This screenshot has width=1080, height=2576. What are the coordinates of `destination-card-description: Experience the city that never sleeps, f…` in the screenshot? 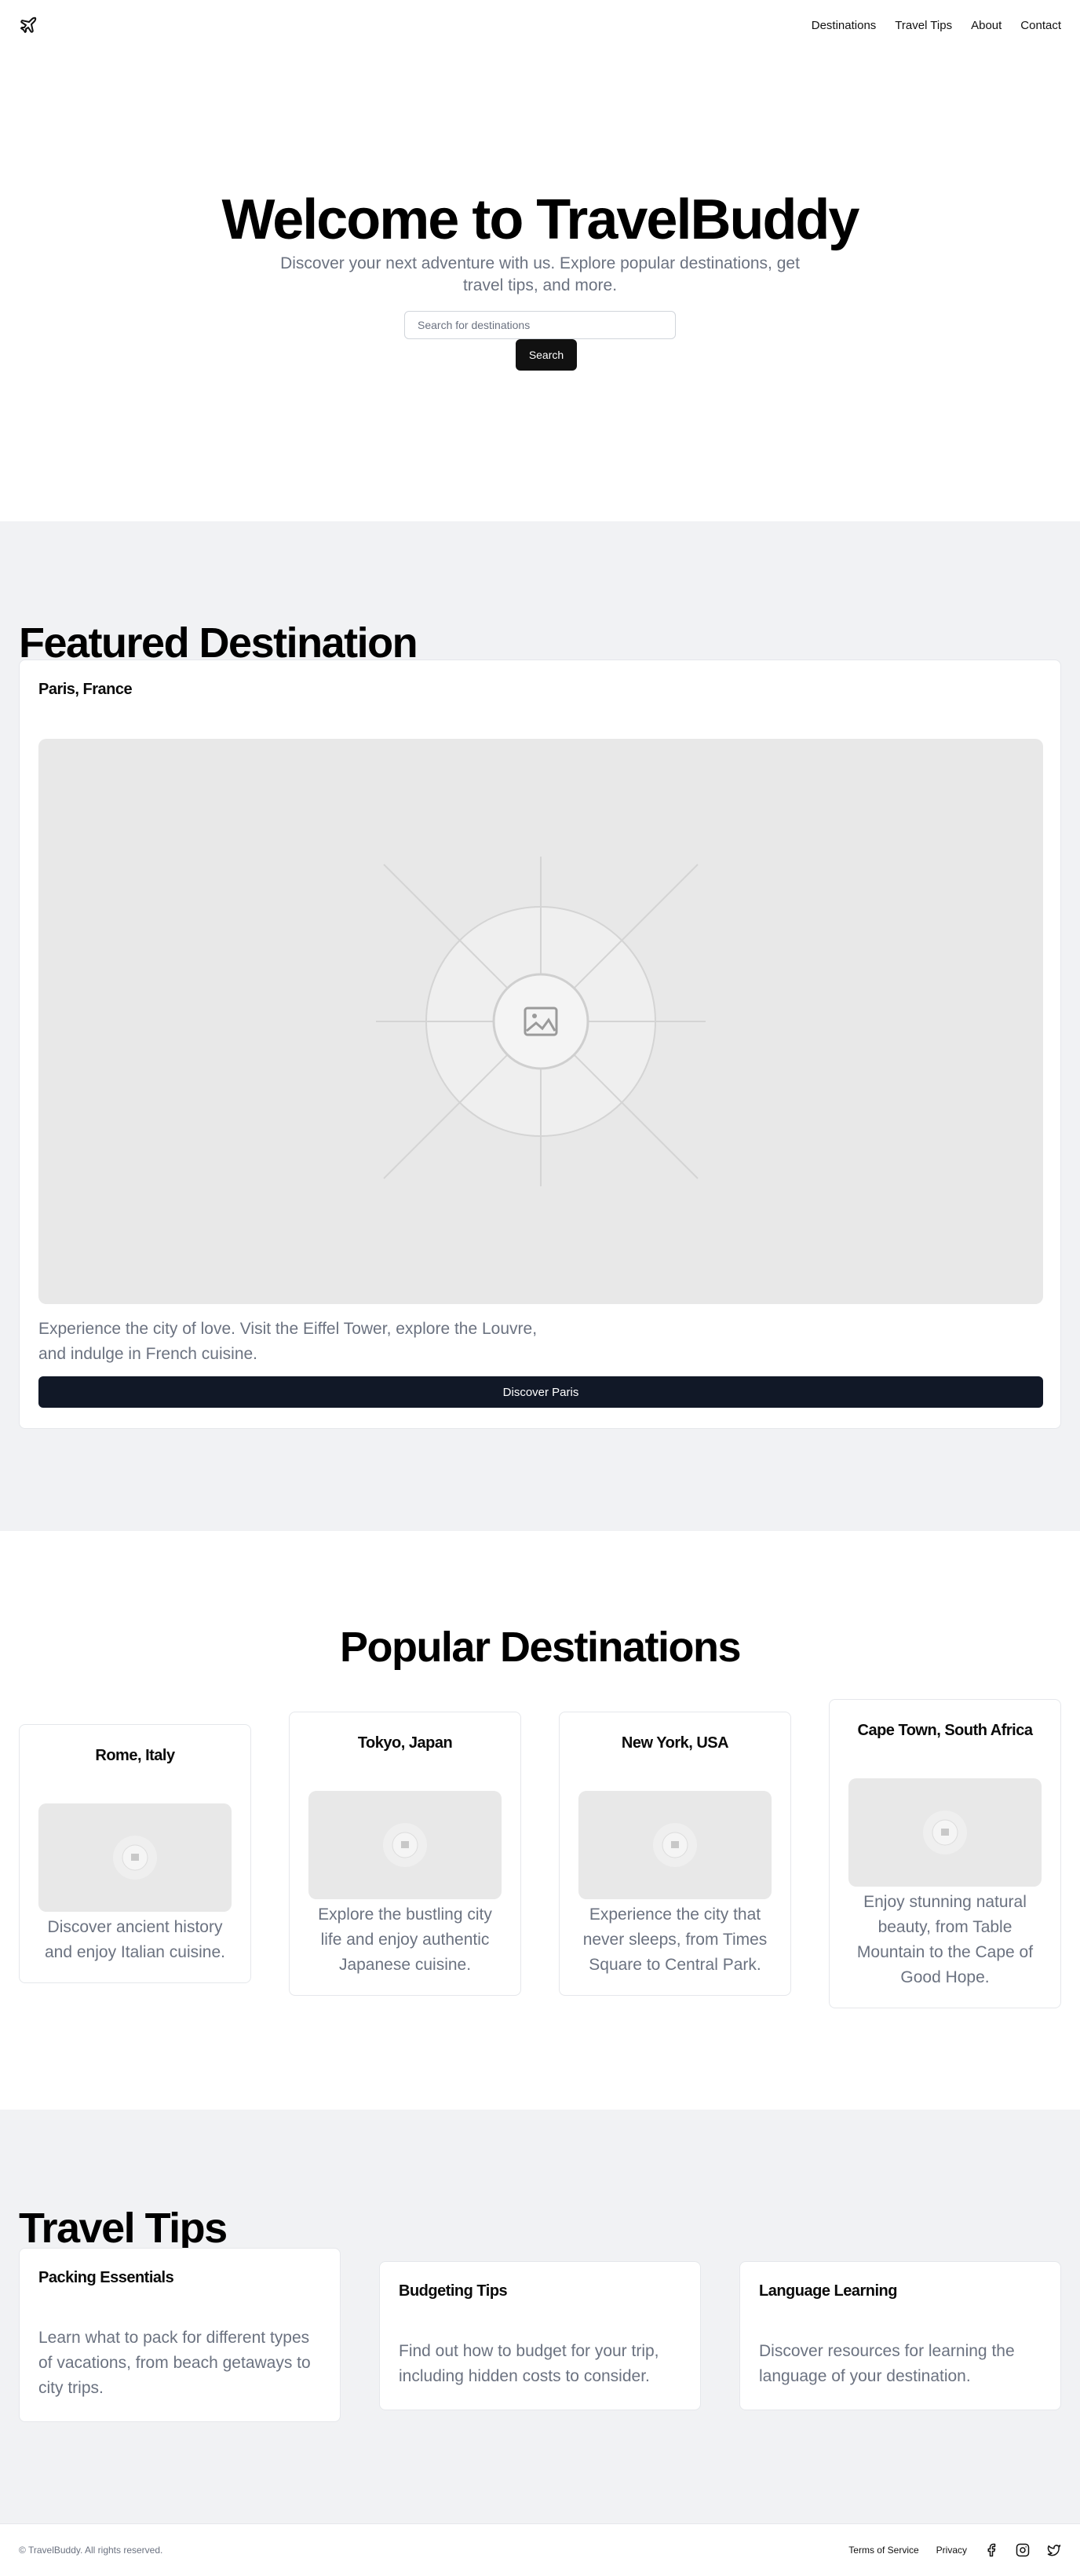 It's located at (675, 1940).